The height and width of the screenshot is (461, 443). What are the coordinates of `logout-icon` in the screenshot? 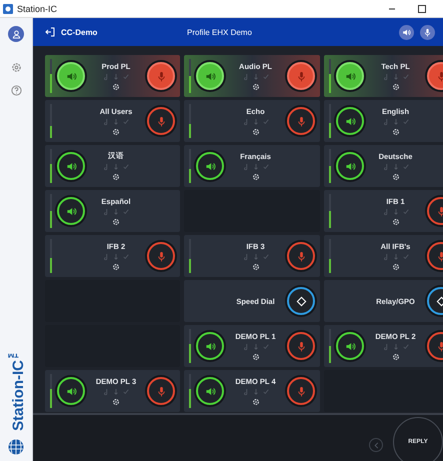 It's located at (50, 32).